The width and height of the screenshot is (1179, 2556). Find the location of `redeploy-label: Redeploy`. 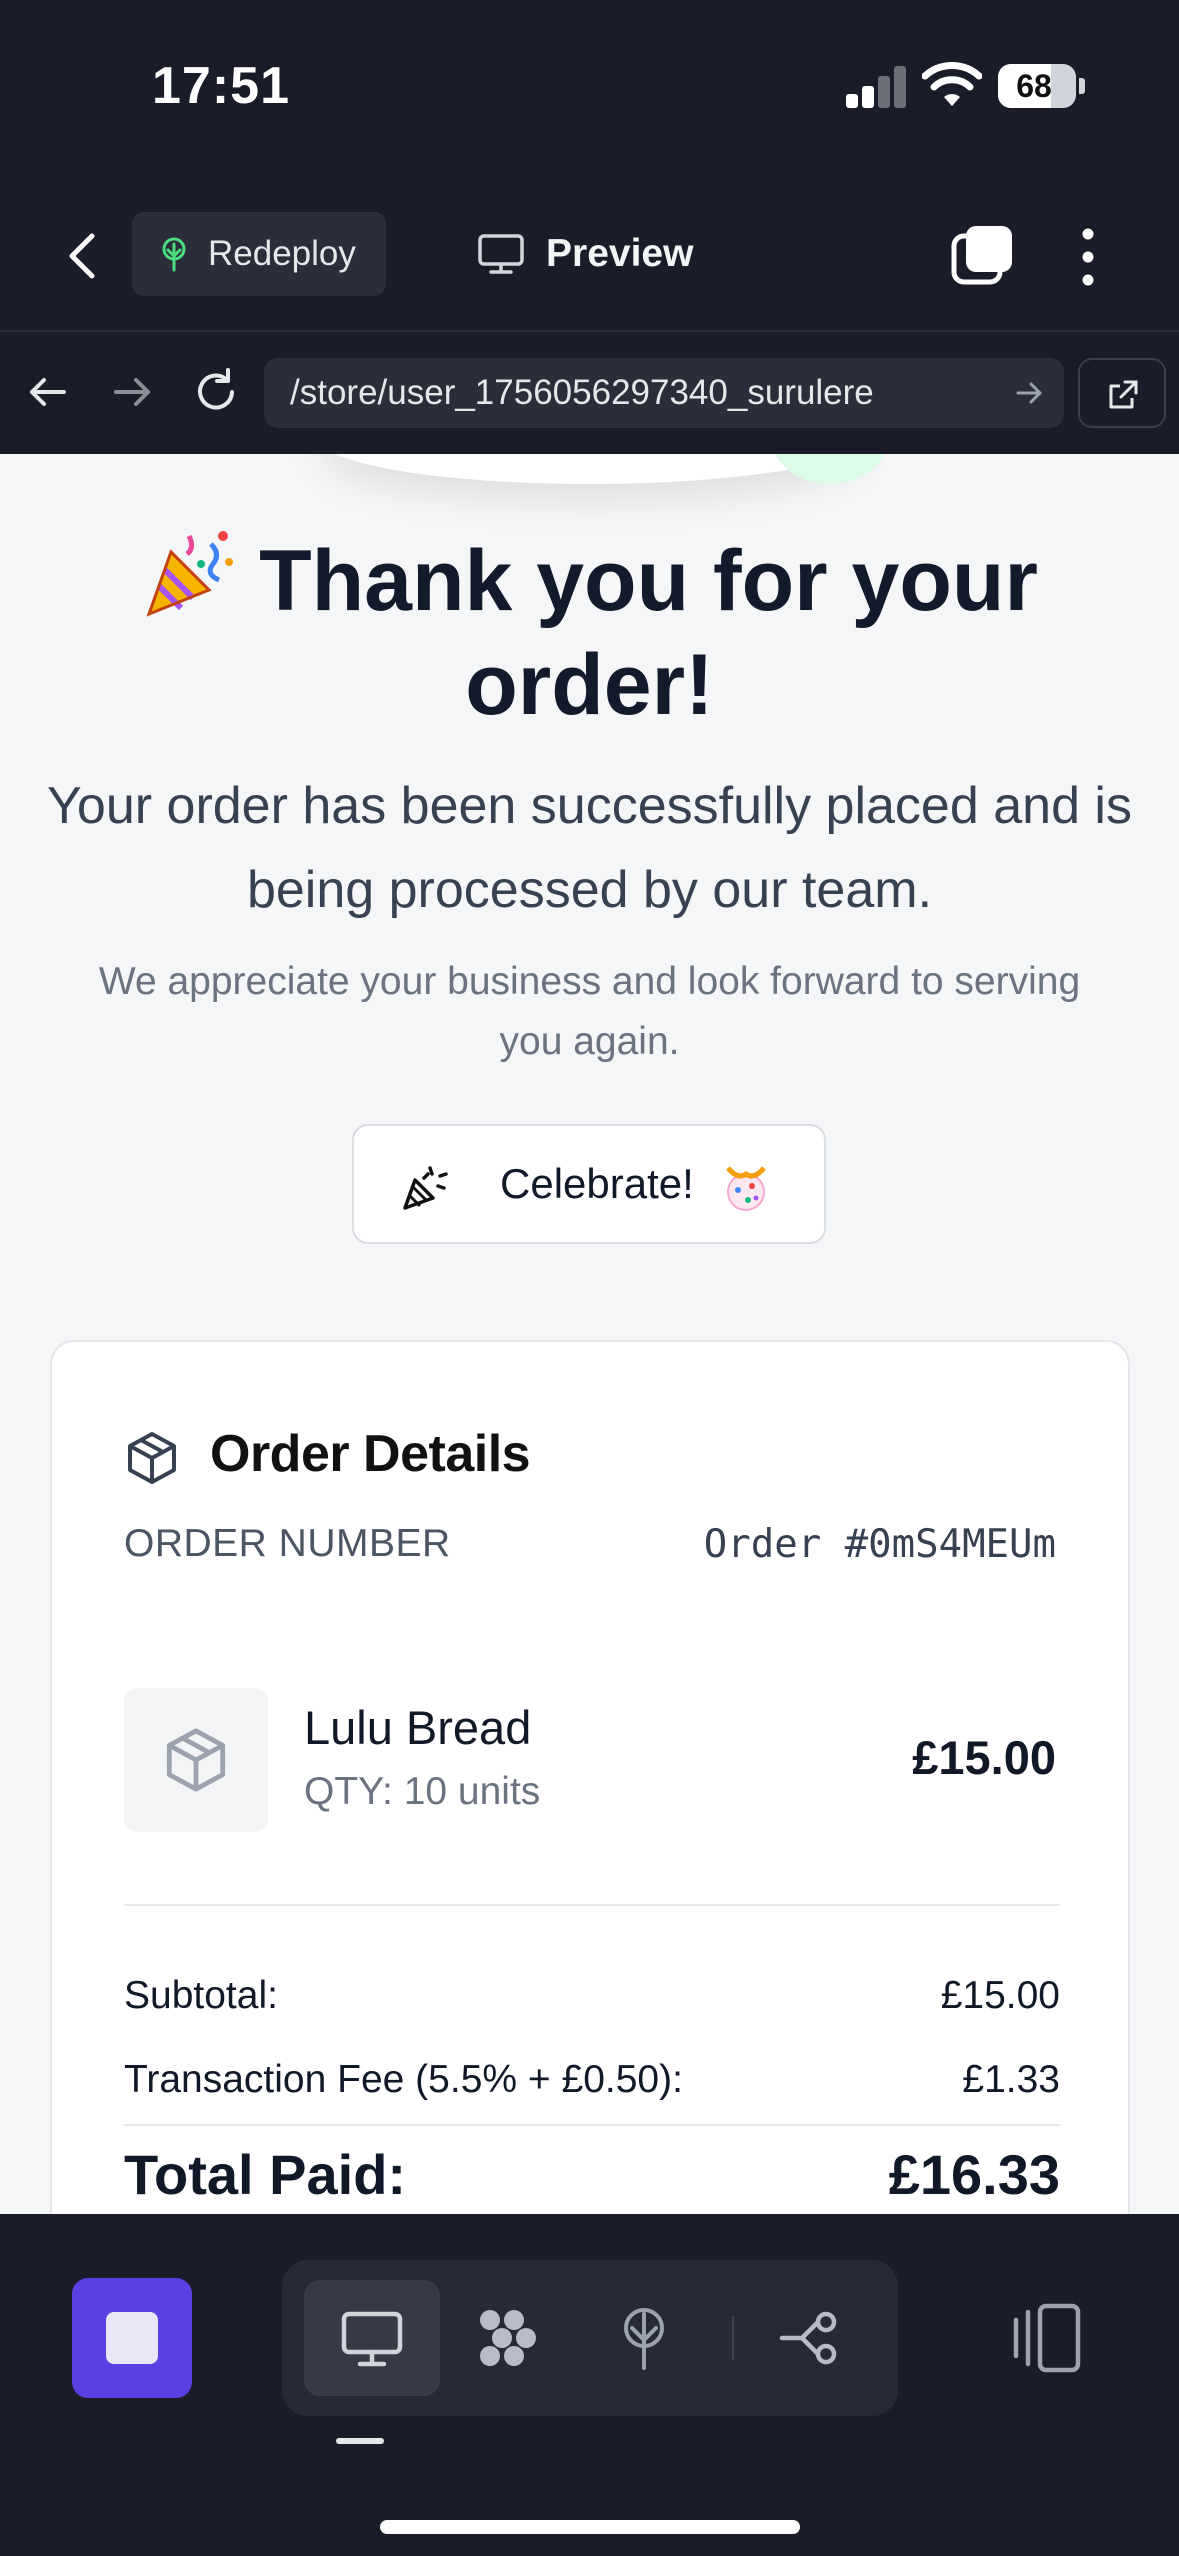

redeploy-label: Redeploy is located at coordinates (282, 253).